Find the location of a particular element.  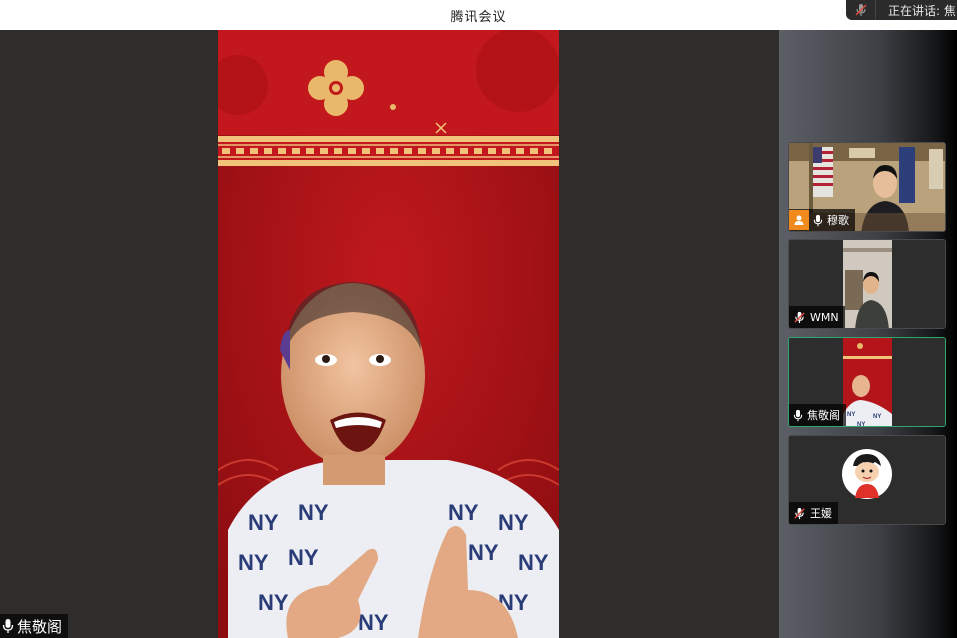

title-bar: 腾讯会议 正在讲话: 焦 is located at coordinates (478, 15).